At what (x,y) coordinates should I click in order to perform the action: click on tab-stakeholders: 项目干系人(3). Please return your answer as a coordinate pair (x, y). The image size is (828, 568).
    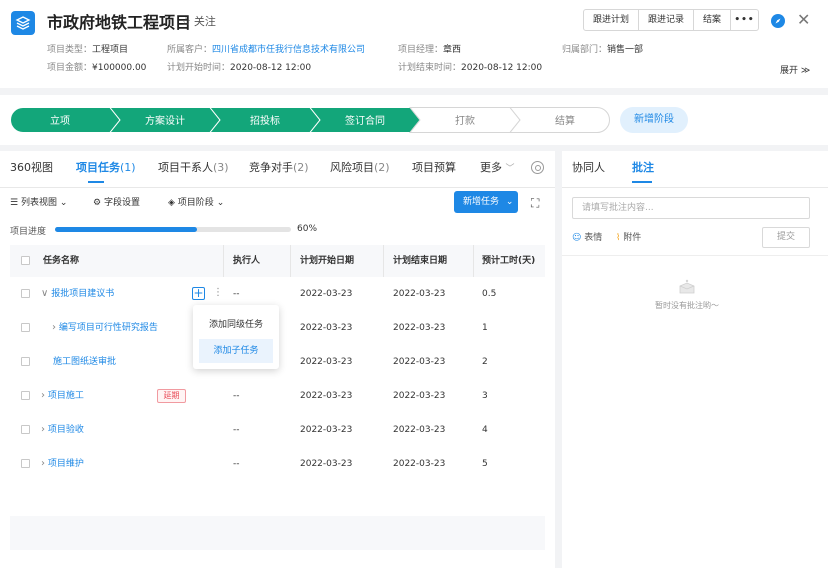
    Looking at the image, I should click on (193, 168).